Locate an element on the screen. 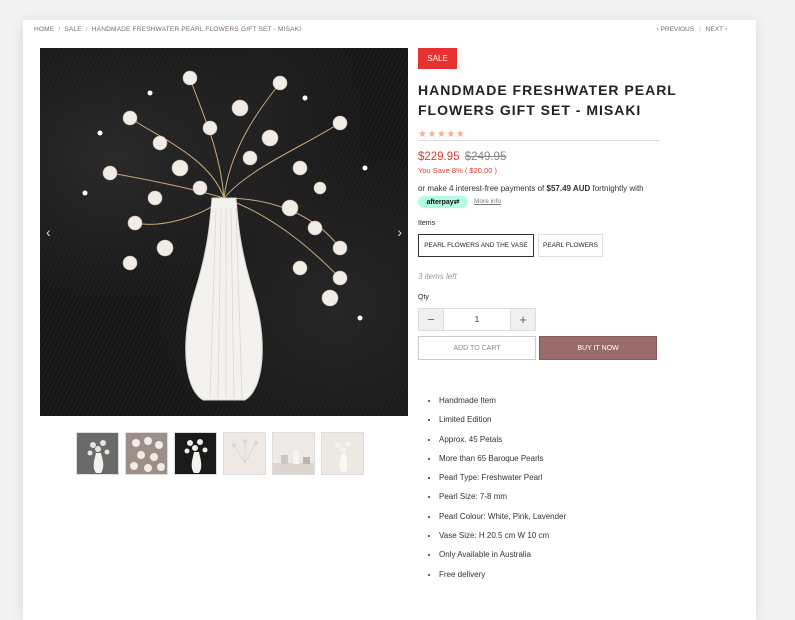  list-item: Pearl Size: 7-8 mm is located at coordinates (502, 501).